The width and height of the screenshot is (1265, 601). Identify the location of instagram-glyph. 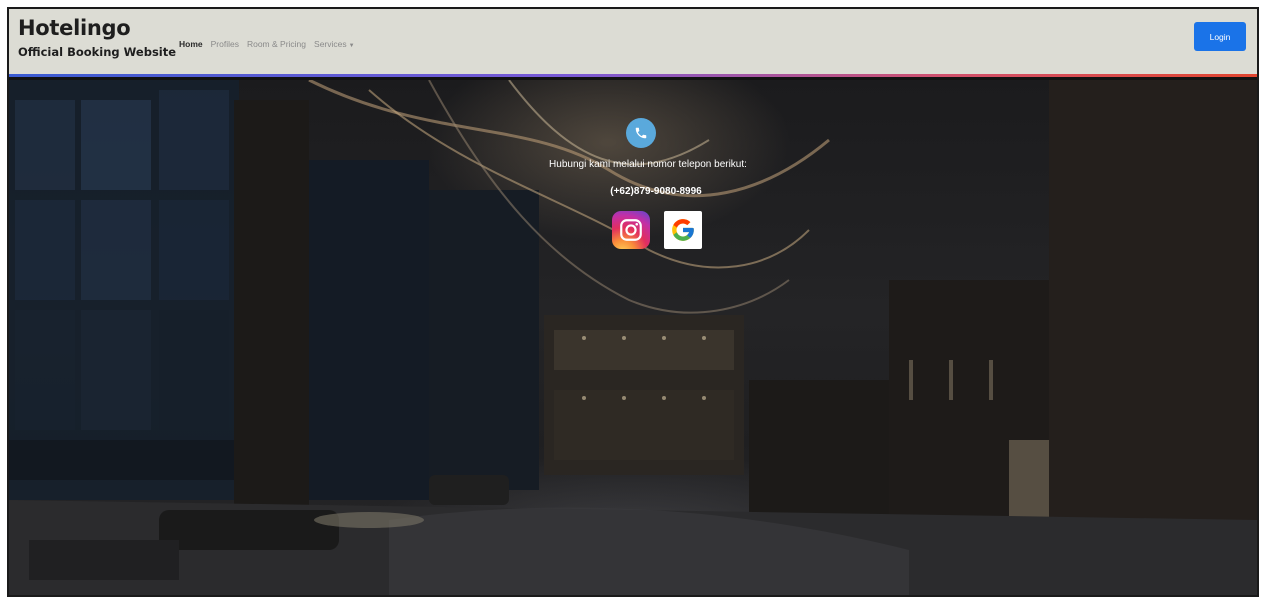
(631, 230).